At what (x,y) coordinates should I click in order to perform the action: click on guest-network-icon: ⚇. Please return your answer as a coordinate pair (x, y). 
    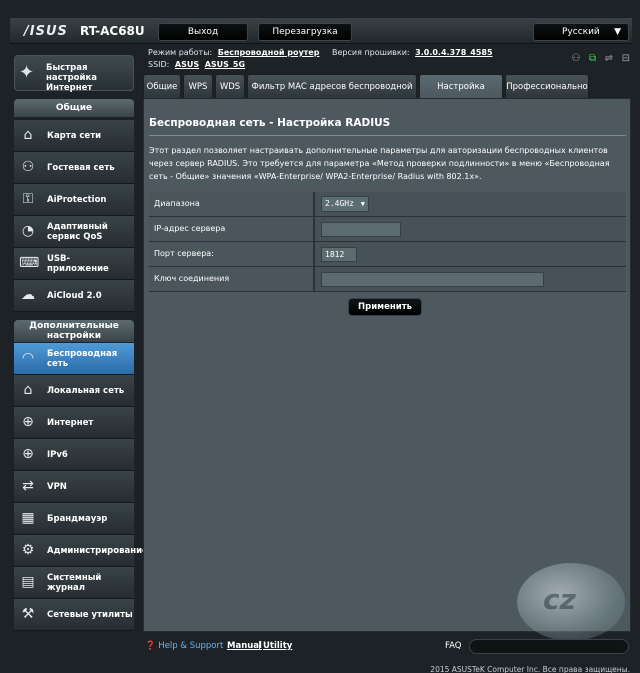
    Looking at the image, I should click on (28, 167).